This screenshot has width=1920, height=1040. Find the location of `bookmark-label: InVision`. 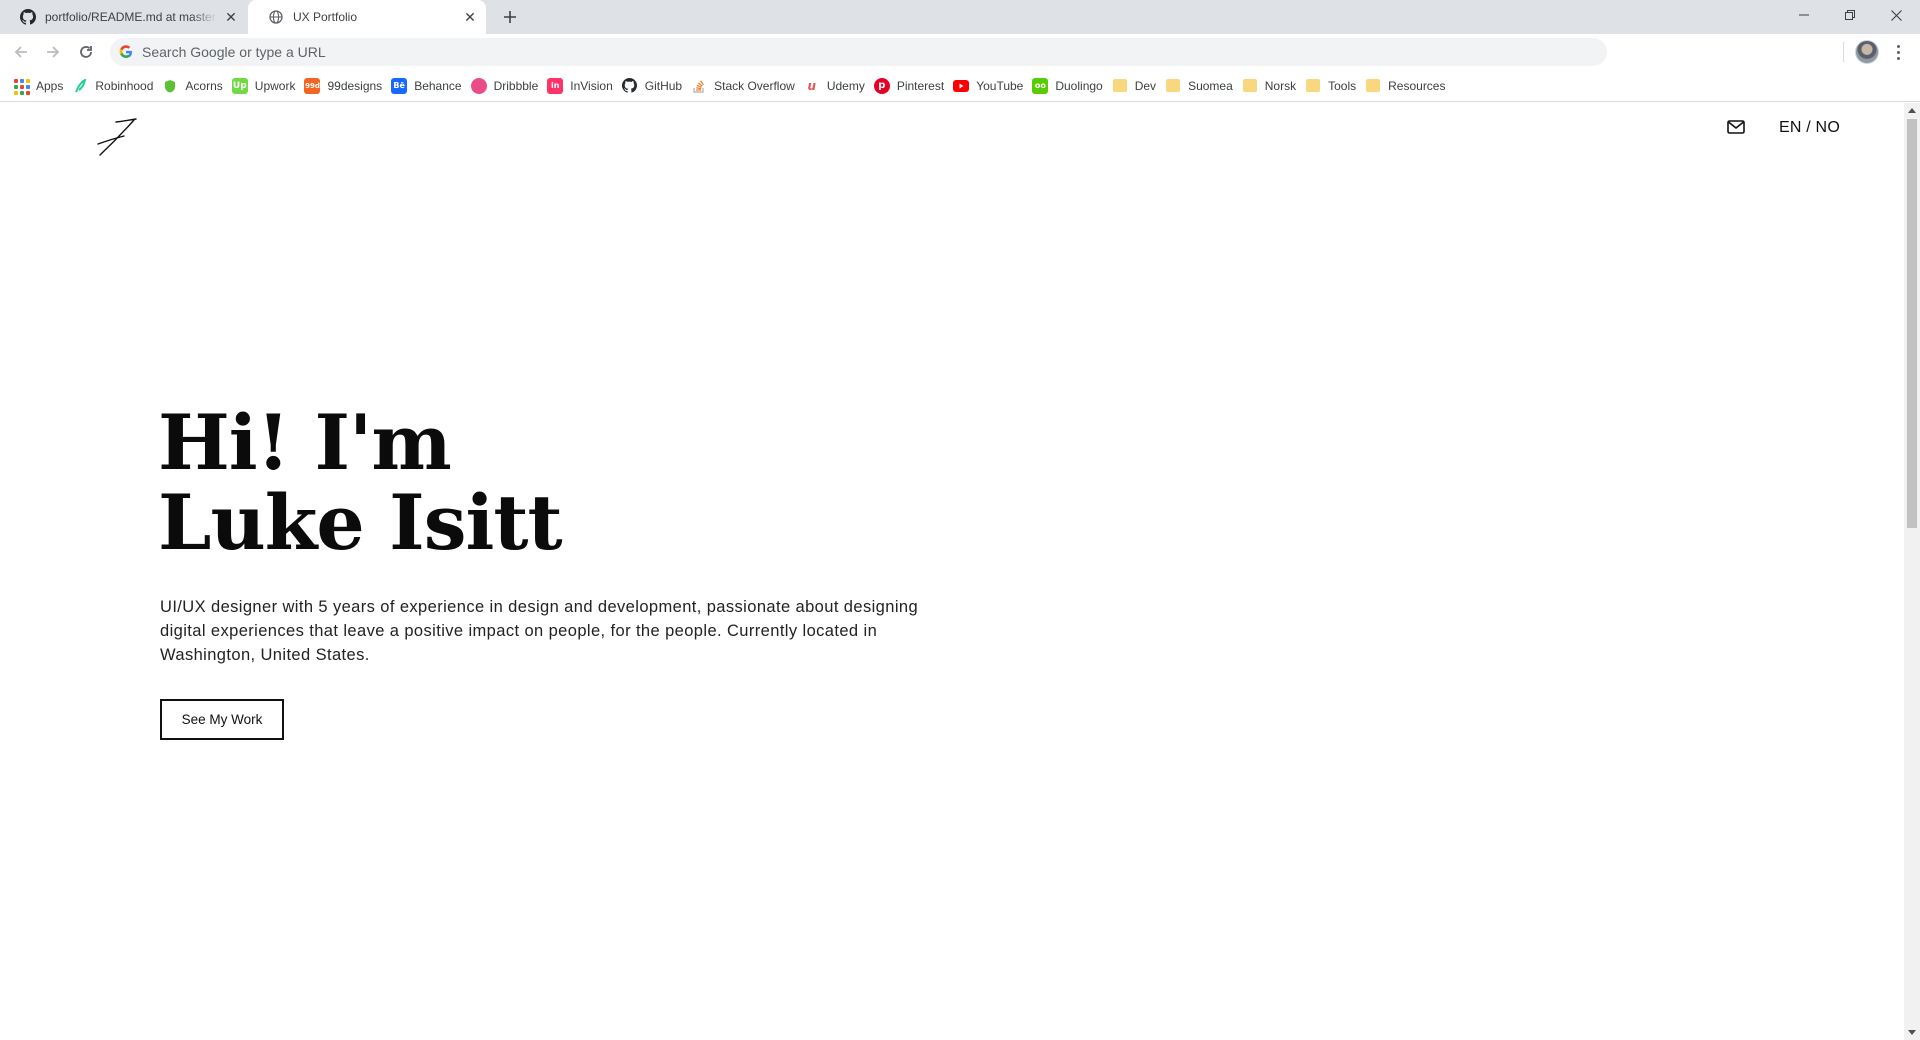

bookmark-label: InVision is located at coordinates (591, 85).